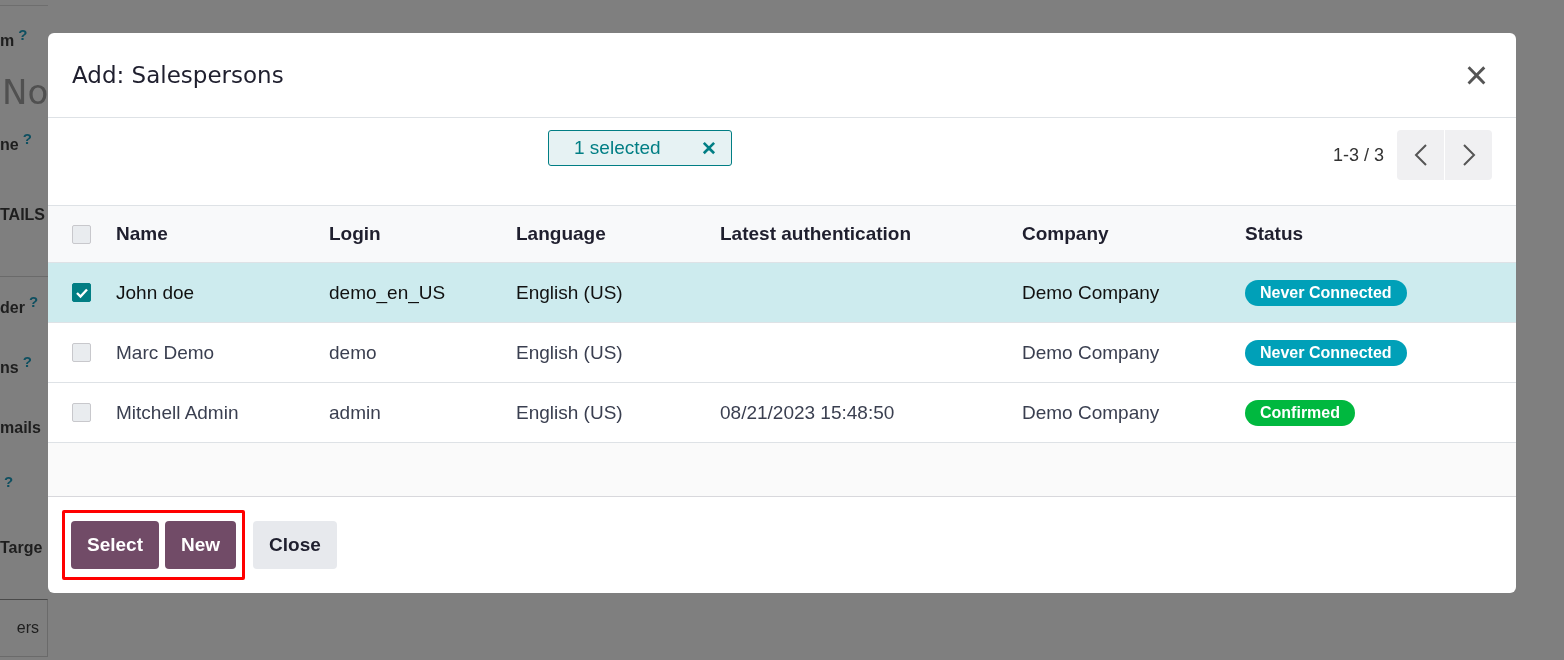 The height and width of the screenshot is (660, 1564). Describe the element at coordinates (807, 412) in the screenshot. I see `table-cell: 08/21/2023 15:48:50` at that location.